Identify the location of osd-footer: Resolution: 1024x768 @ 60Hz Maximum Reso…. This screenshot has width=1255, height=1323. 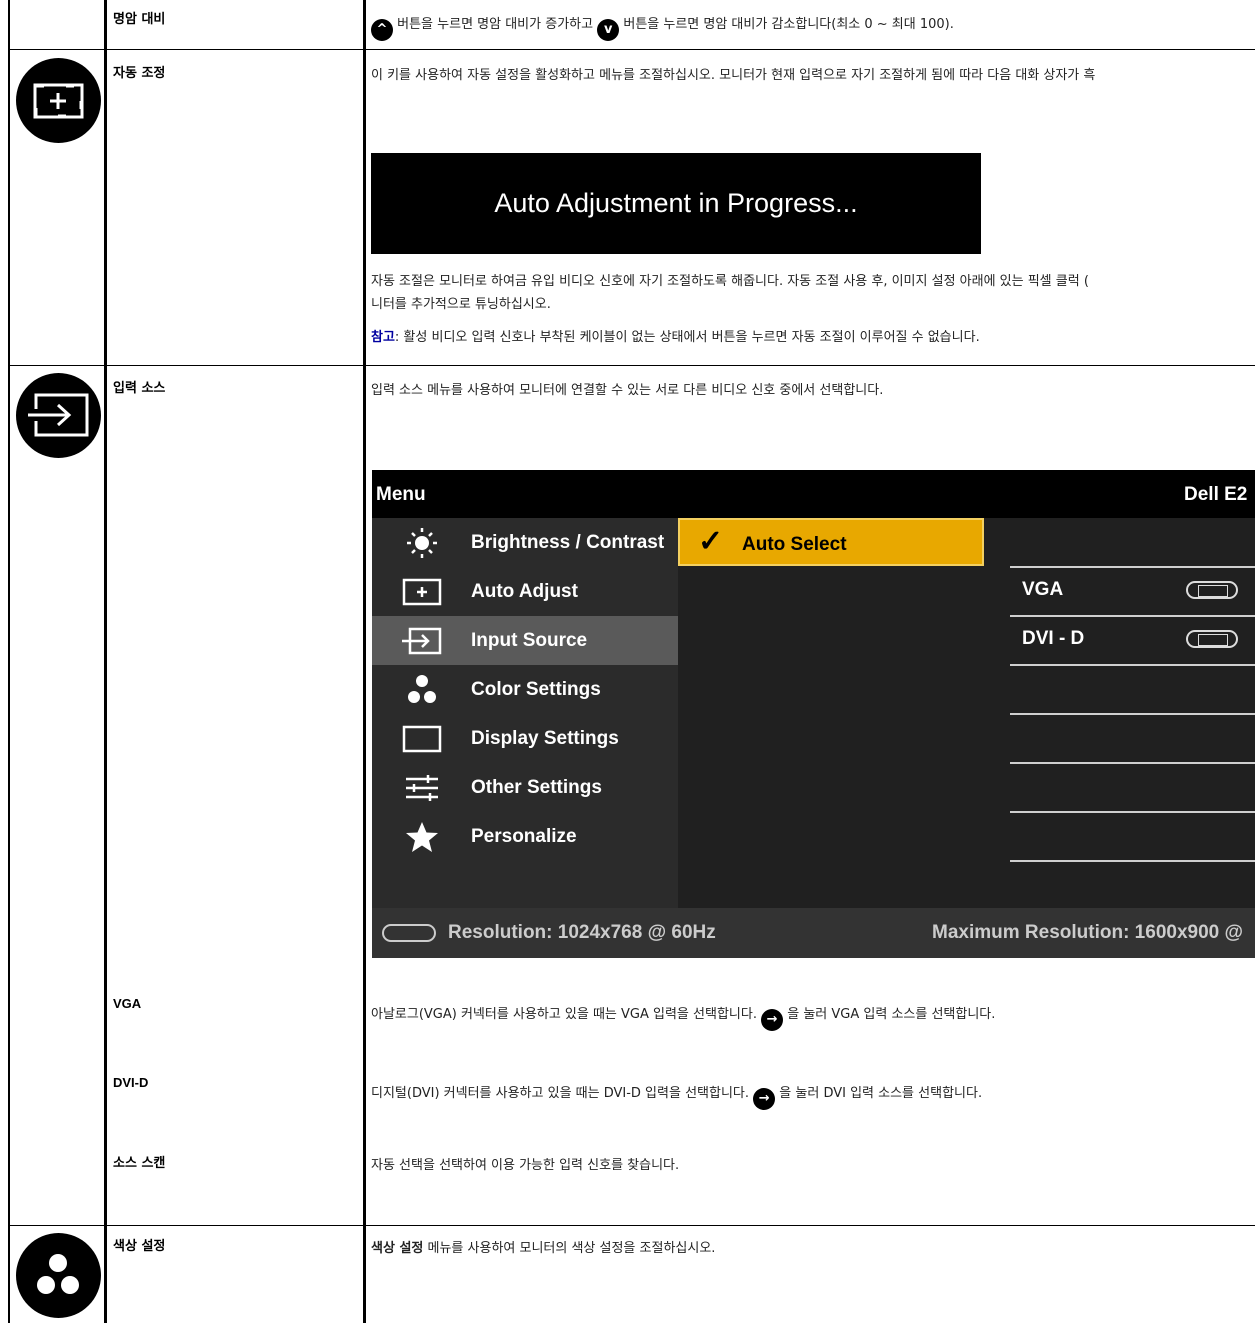
(813, 933).